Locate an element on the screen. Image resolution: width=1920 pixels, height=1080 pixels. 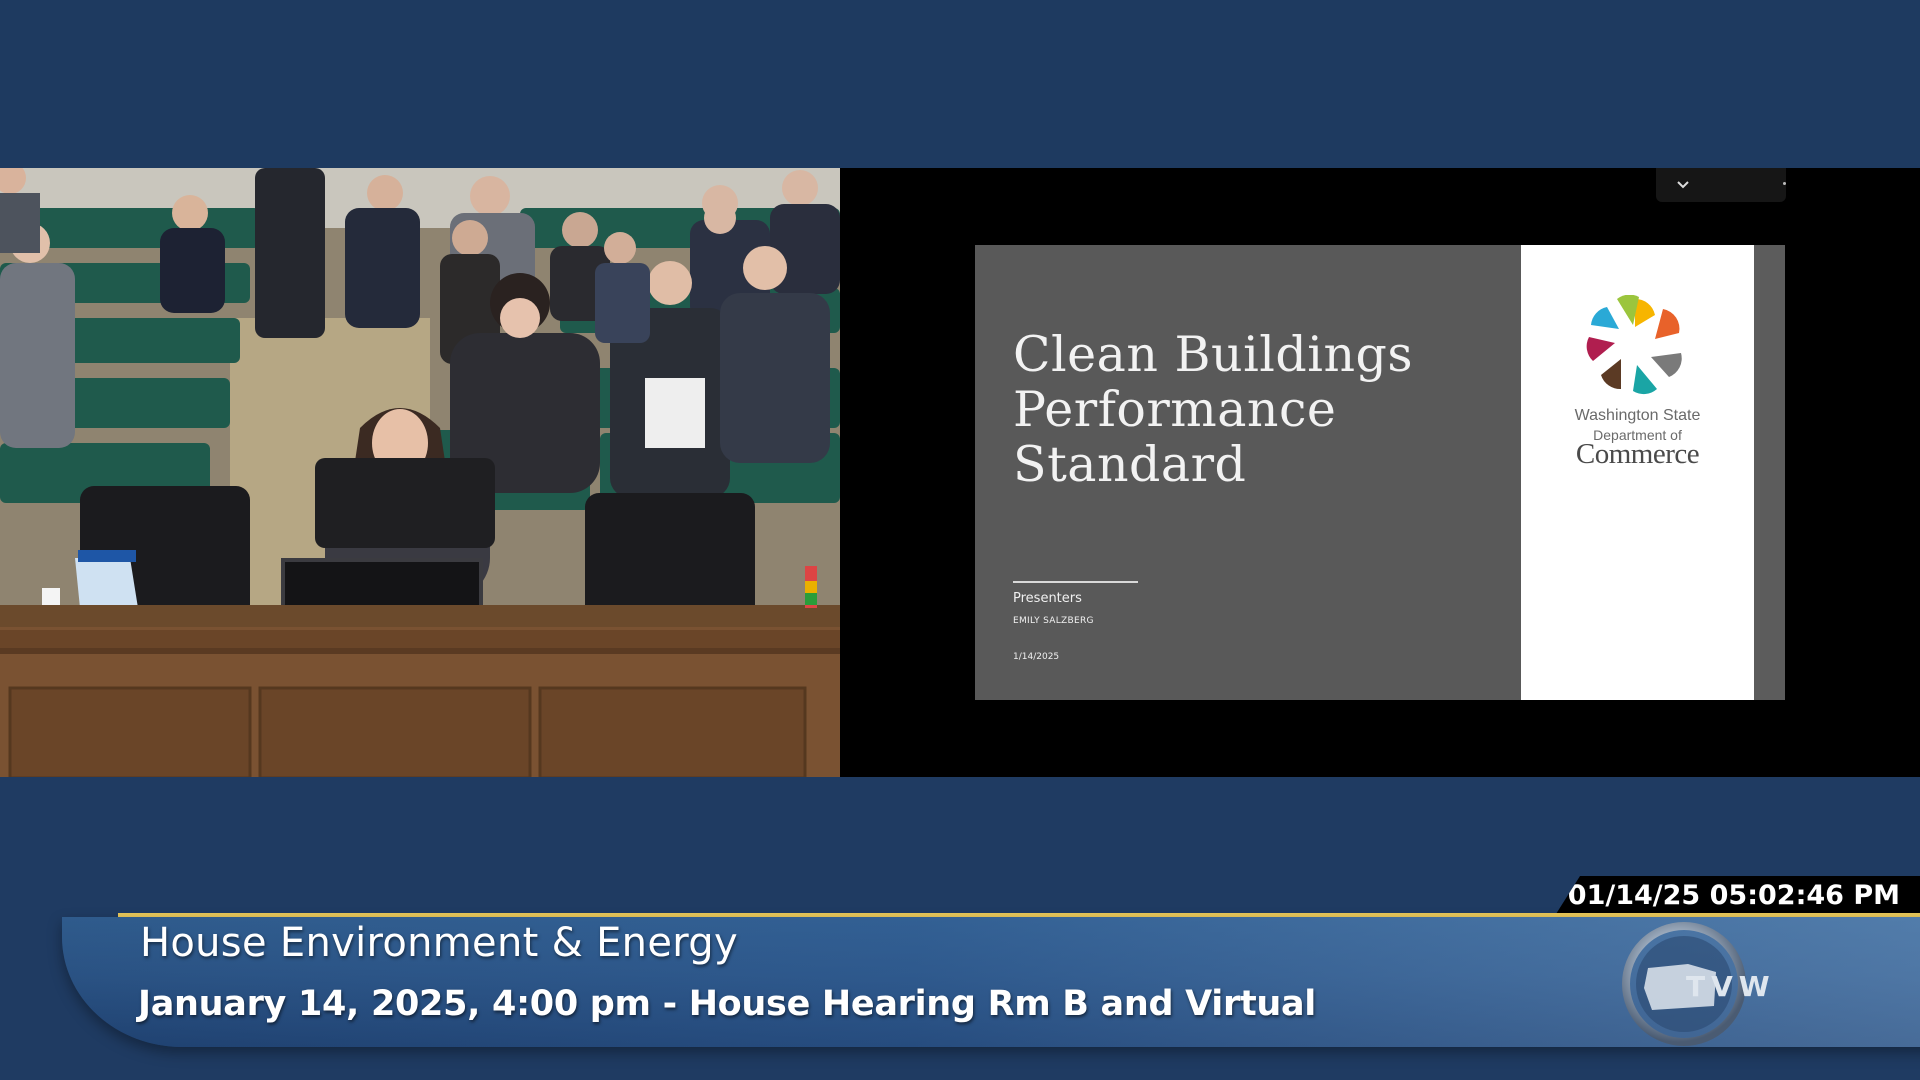
tvw-logo-text: TVW is located at coordinates (1731, 986).